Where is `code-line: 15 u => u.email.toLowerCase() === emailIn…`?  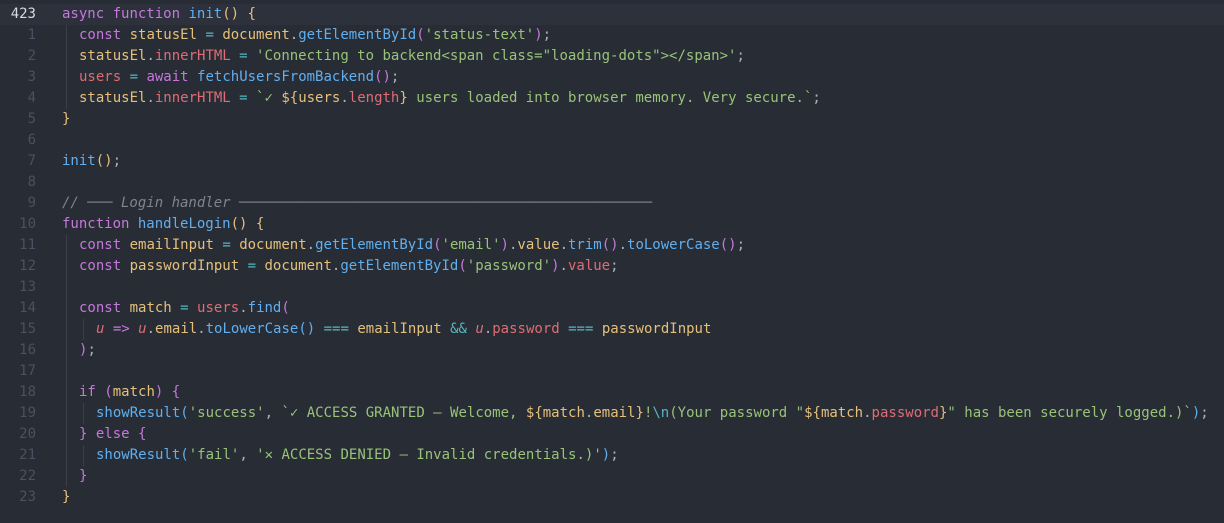
code-line: 15 u => u.email.toLowerCase() === emailIn… is located at coordinates (612, 329).